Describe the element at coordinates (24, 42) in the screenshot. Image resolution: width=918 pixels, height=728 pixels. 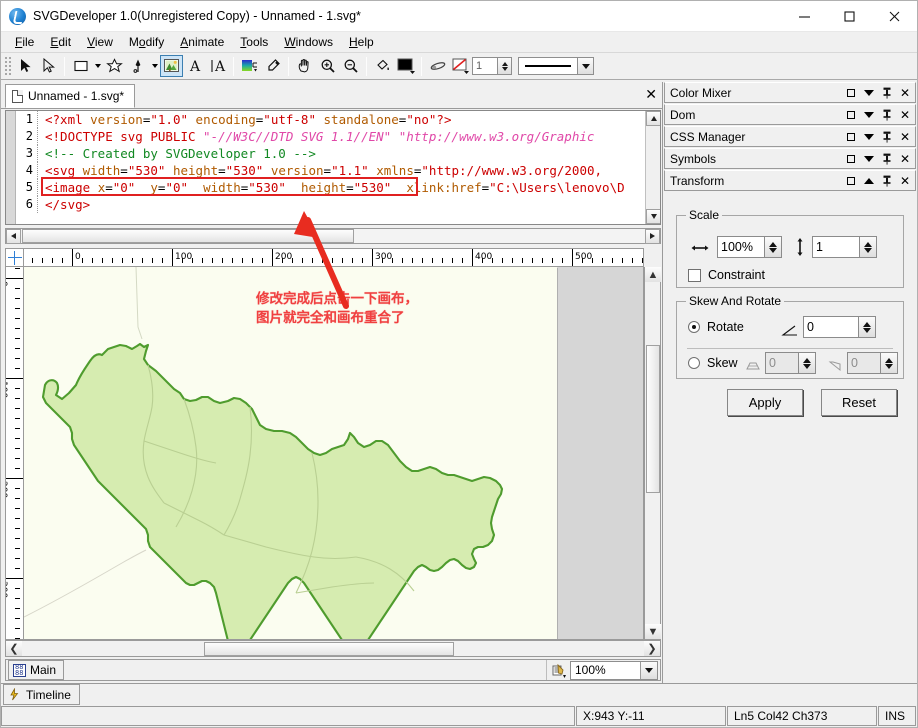
I see `menu-file: FFileile` at that location.